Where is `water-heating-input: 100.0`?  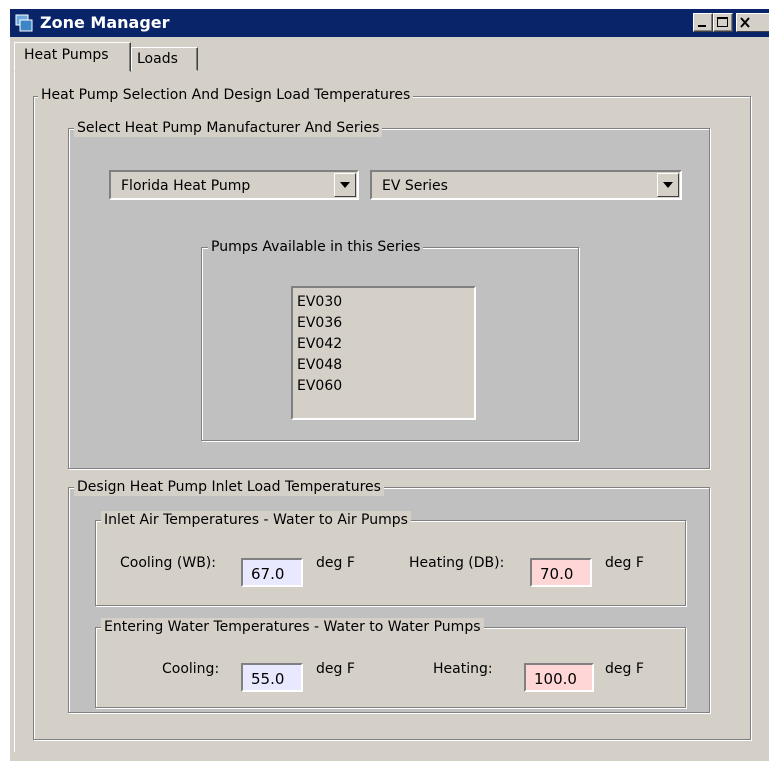 water-heating-input: 100.0 is located at coordinates (559, 677).